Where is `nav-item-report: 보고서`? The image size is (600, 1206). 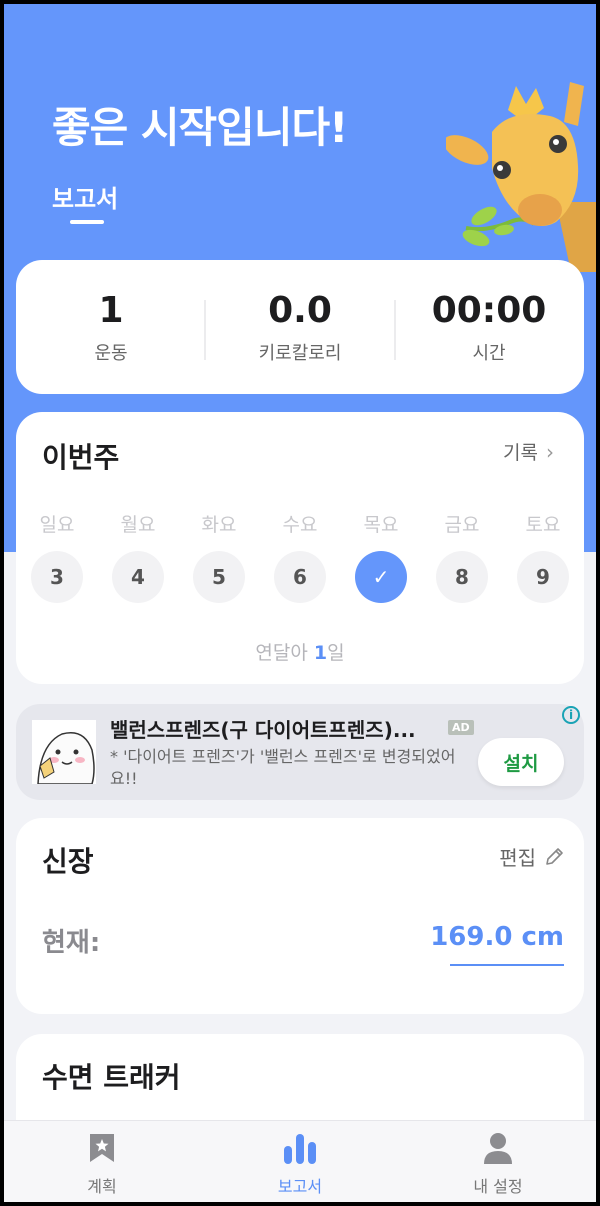 nav-item-report: 보고서 is located at coordinates (300, 1164).